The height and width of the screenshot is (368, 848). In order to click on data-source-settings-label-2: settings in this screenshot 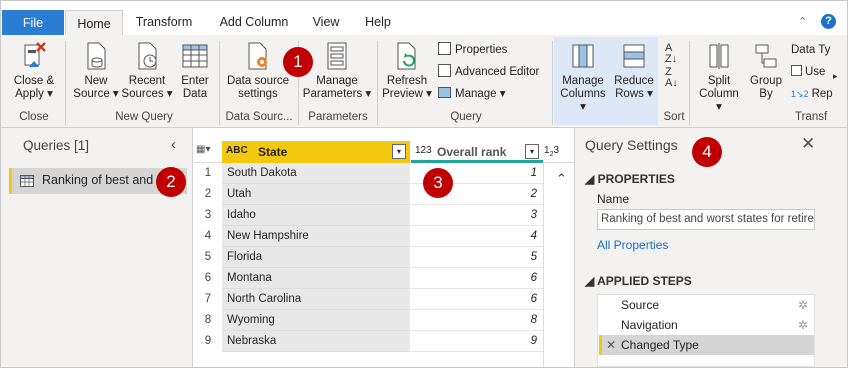, I will do `click(258, 94)`.